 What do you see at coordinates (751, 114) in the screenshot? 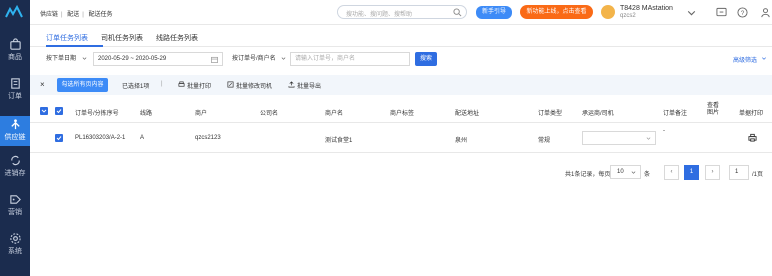
I see `column-header: 单据打印` at bounding box center [751, 114].